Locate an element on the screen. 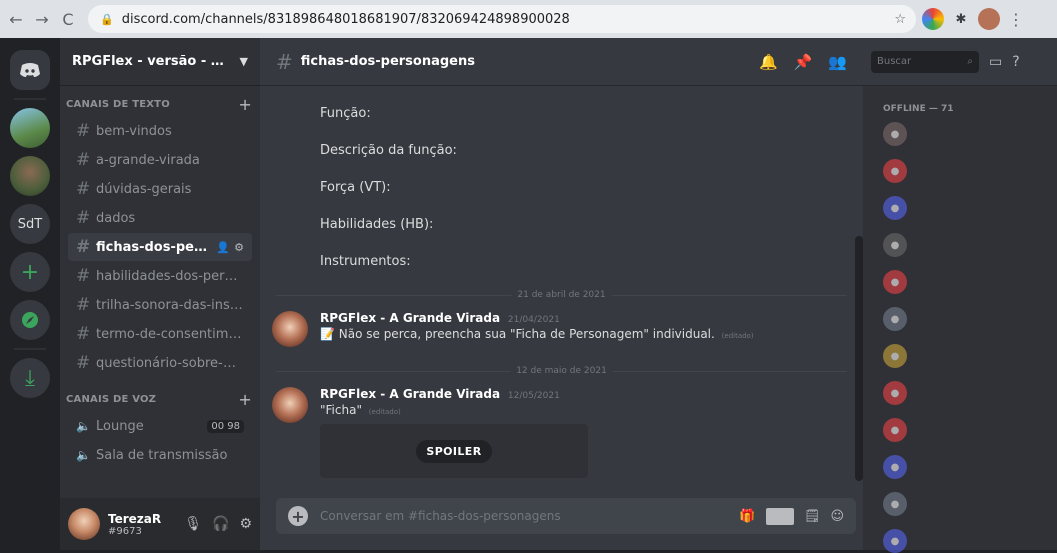 The height and width of the screenshot is (553, 1057). server-icon-landscape is located at coordinates (30, 128).